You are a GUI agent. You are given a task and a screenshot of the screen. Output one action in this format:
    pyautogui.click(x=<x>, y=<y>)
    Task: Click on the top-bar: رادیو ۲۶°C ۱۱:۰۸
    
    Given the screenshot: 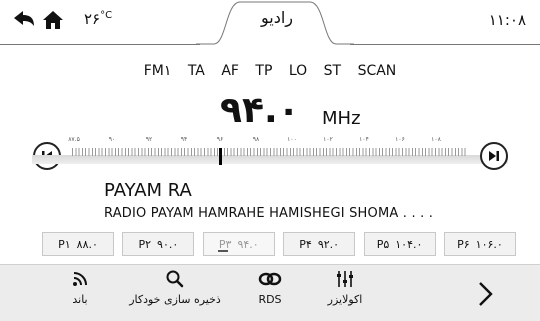 What is the action you would take?
    pyautogui.click(x=270, y=22)
    